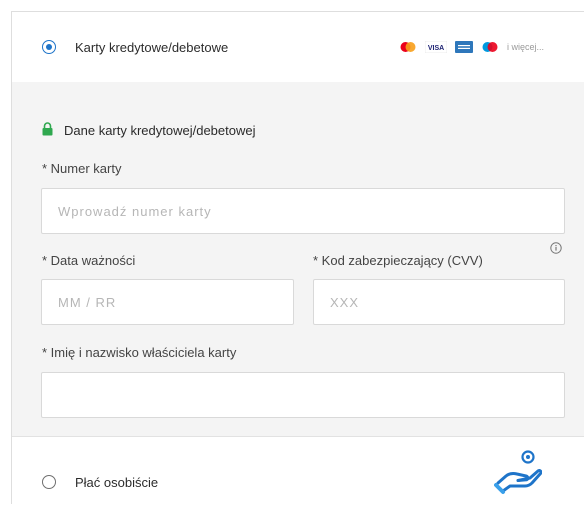  I want to click on card-section-title: Dane karty kredytowej/debetowej, so click(160, 130).